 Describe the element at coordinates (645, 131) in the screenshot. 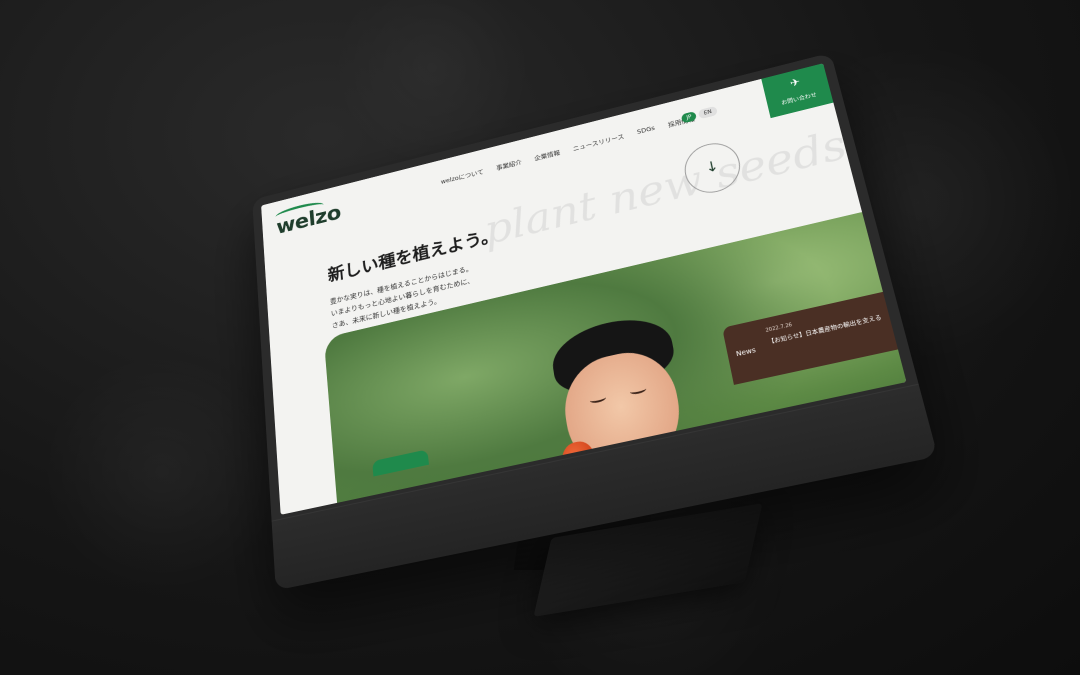

I see `nav-item-sdgs: SDGs` at that location.